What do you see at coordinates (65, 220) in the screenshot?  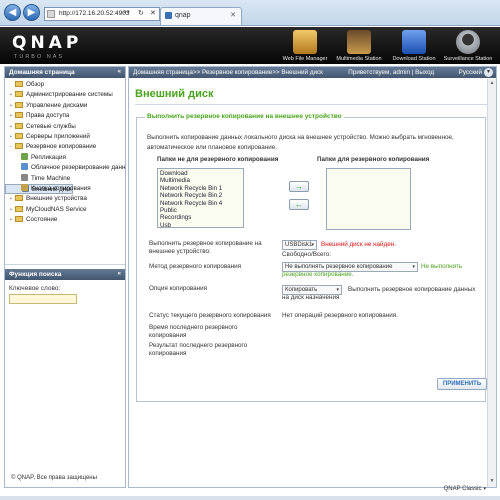 I see `tree-item: + Состояние` at bounding box center [65, 220].